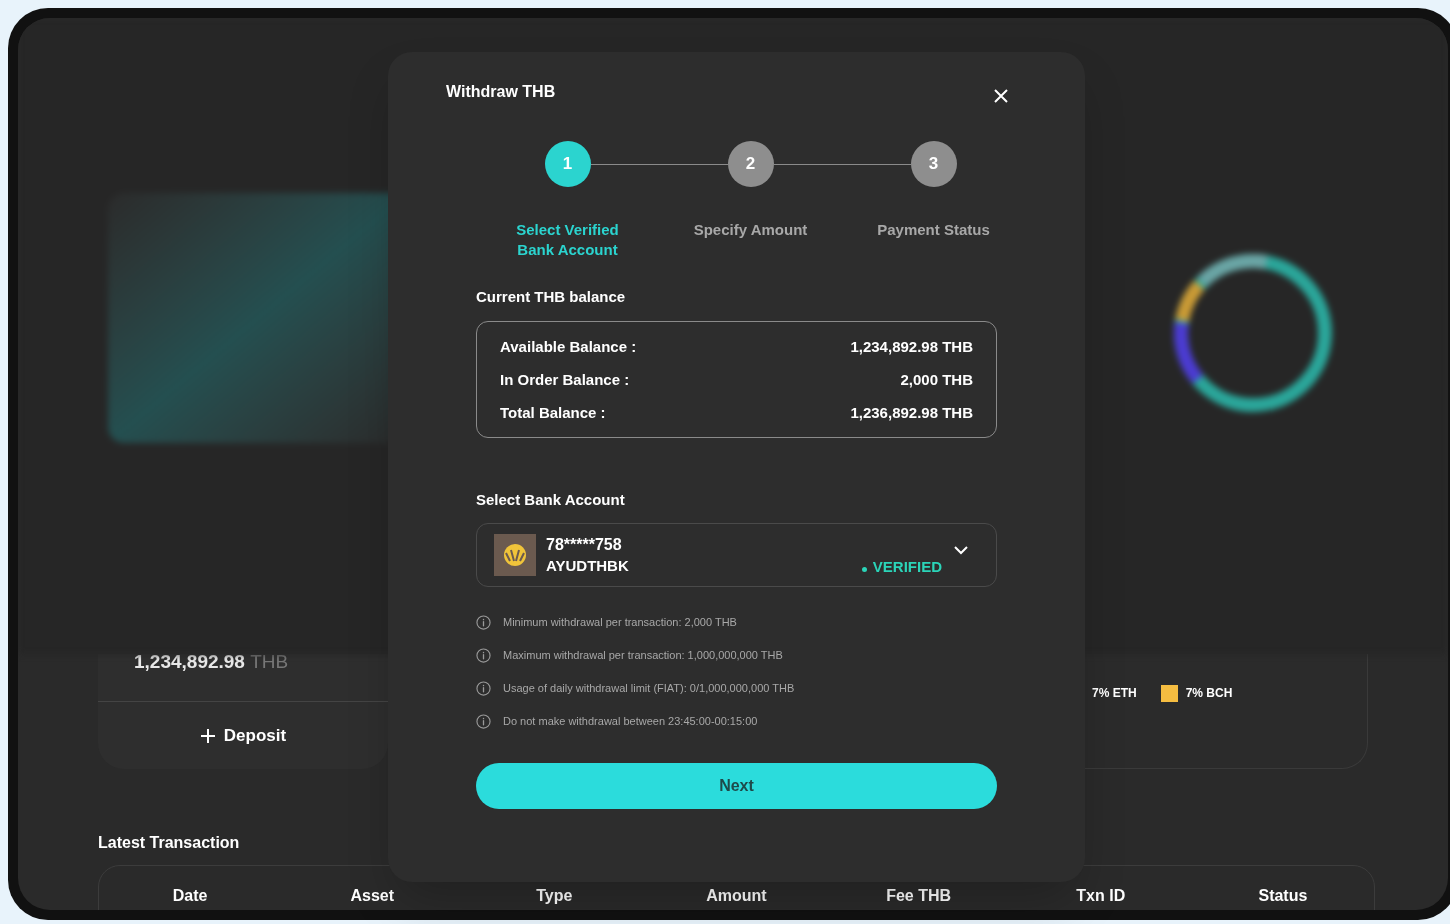  What do you see at coordinates (207, 735) in the screenshot?
I see `plus-icon` at bounding box center [207, 735].